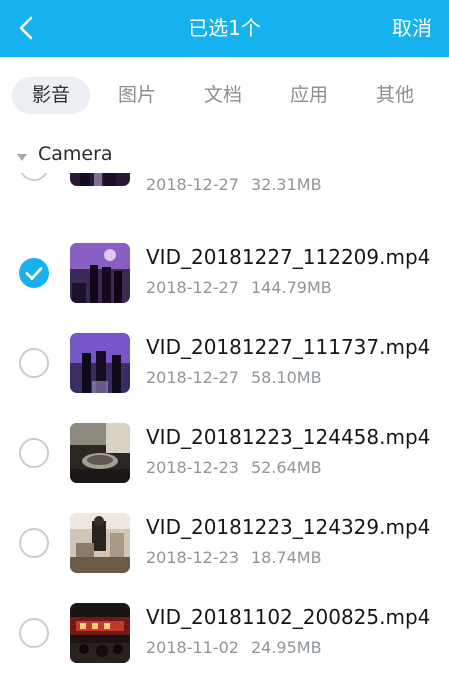 The width and height of the screenshot is (449, 680). What do you see at coordinates (288, 437) in the screenshot?
I see `file-name: VID_20181223_124458.mp4` at bounding box center [288, 437].